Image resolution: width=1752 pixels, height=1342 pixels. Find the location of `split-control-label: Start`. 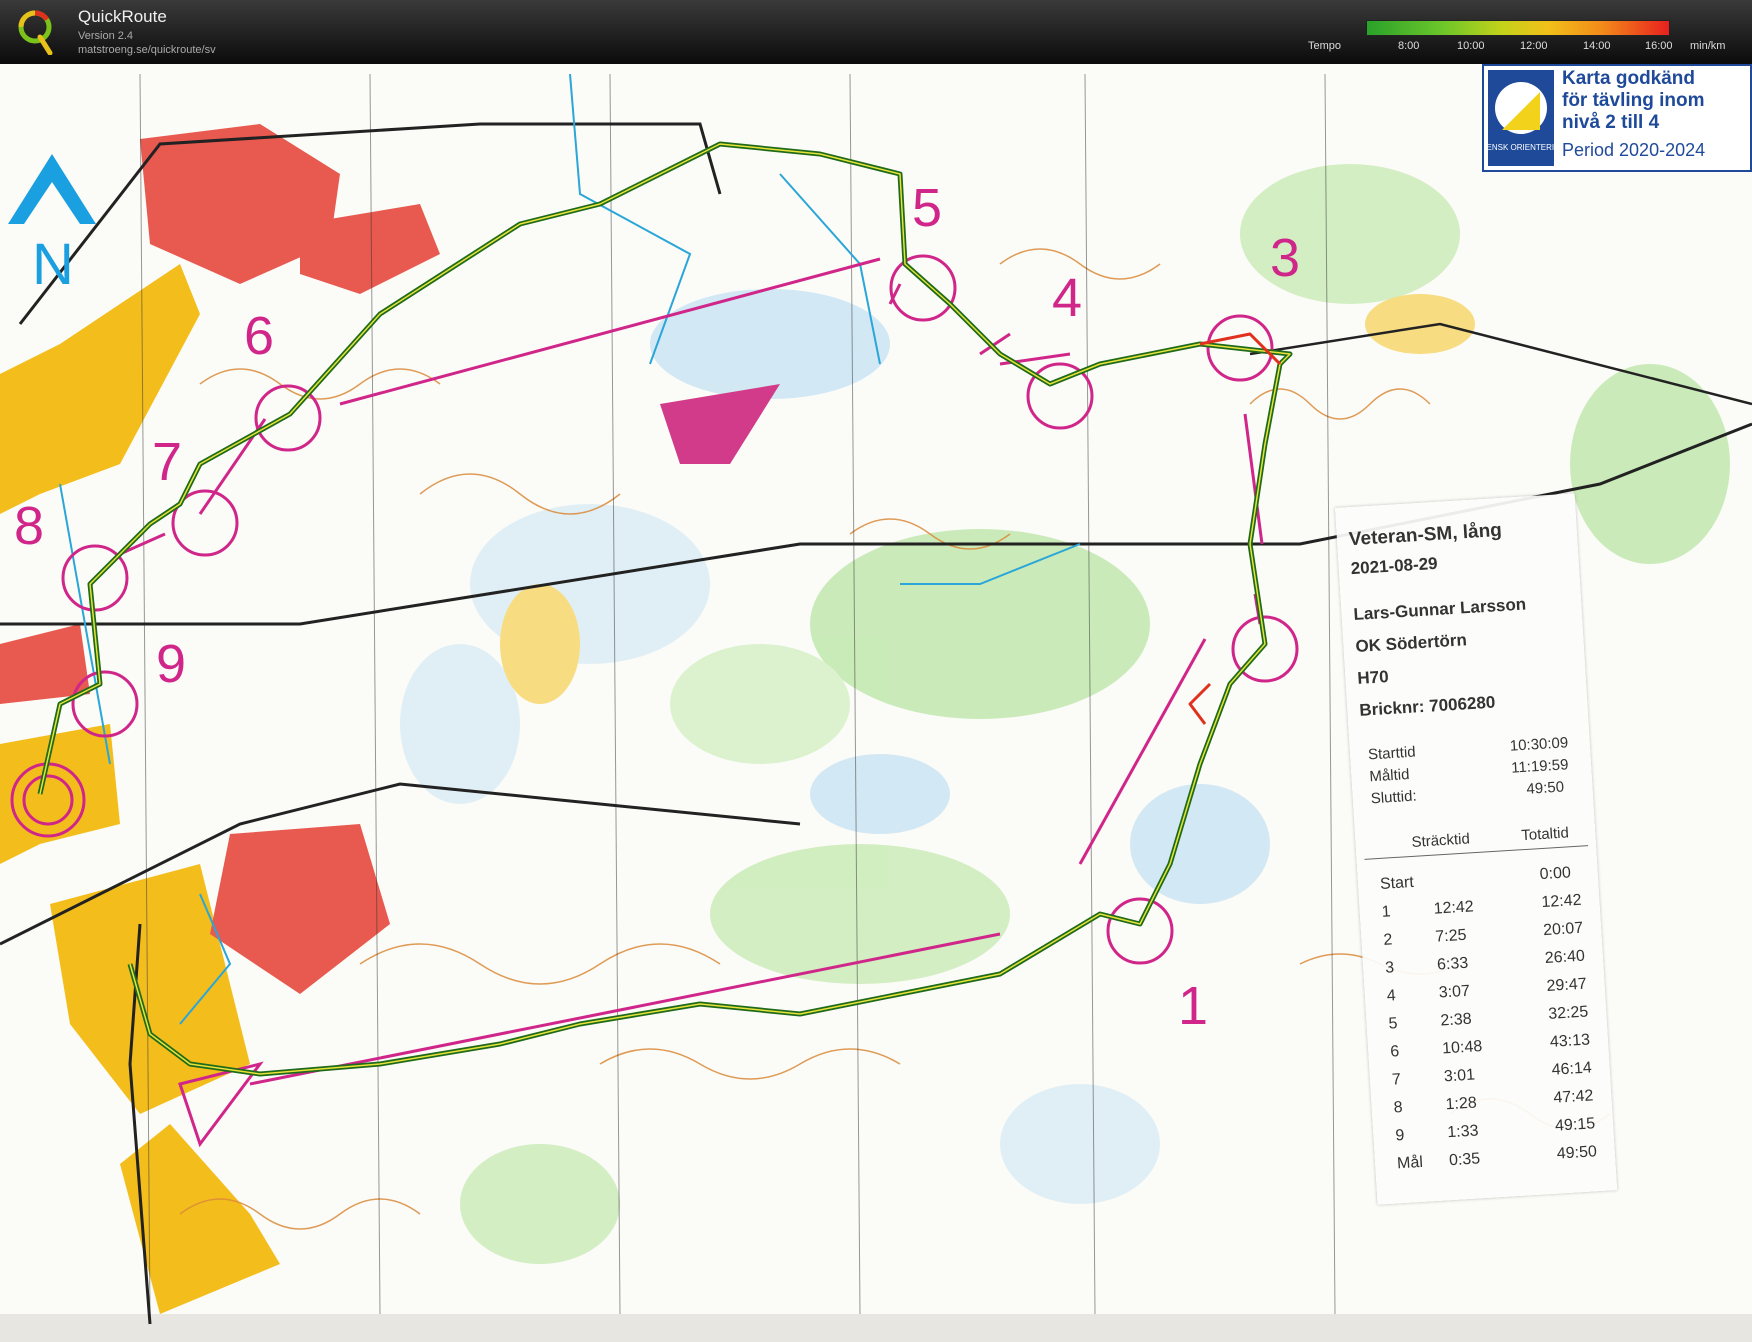

split-control-label: Start is located at coordinates (1397, 883).